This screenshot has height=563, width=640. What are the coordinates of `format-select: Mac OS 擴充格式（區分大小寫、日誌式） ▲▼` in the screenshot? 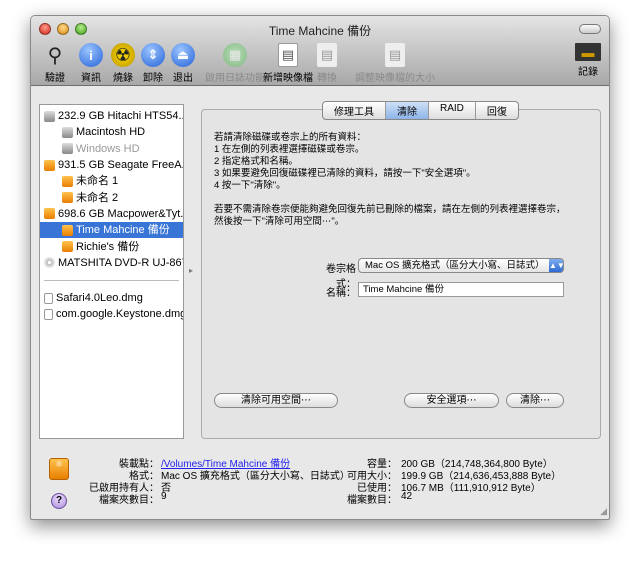 It's located at (461, 265).